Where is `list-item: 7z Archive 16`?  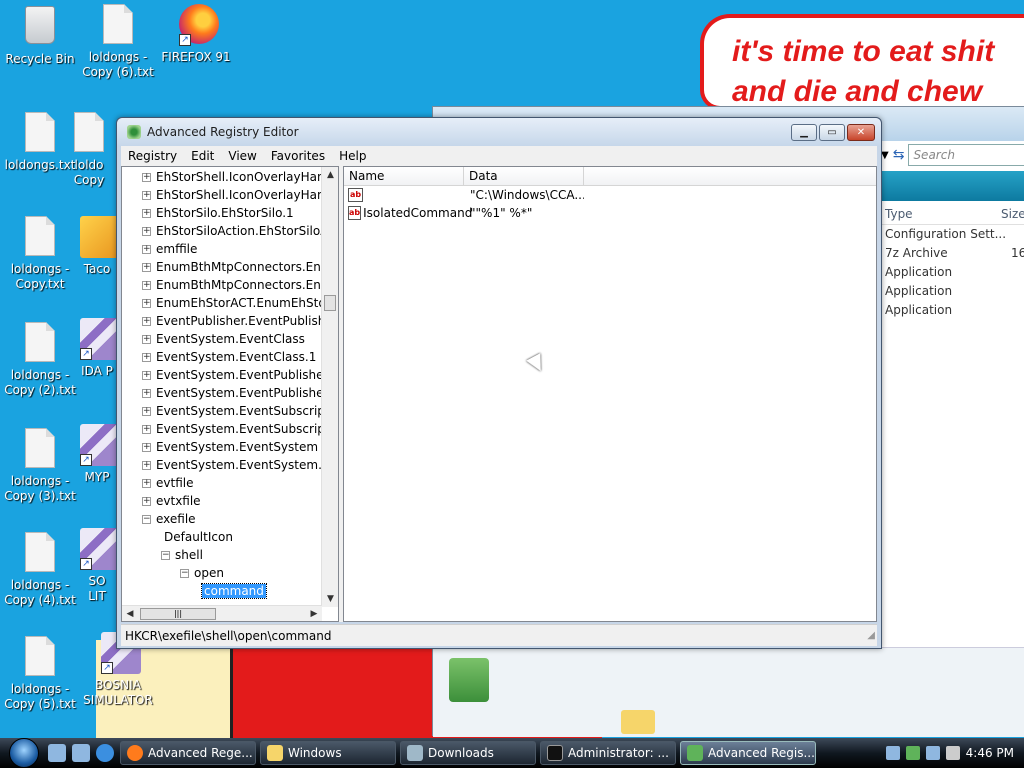 list-item: 7z Archive 16 is located at coordinates (952, 253).